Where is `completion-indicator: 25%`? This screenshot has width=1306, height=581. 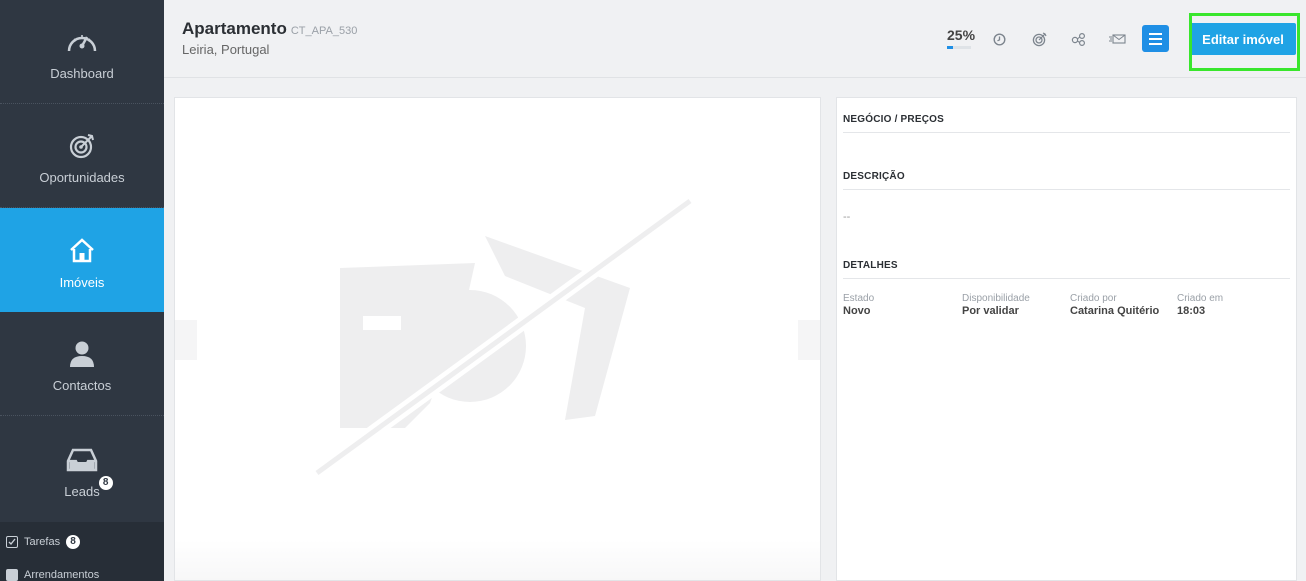
completion-indicator: 25% is located at coordinates (961, 38).